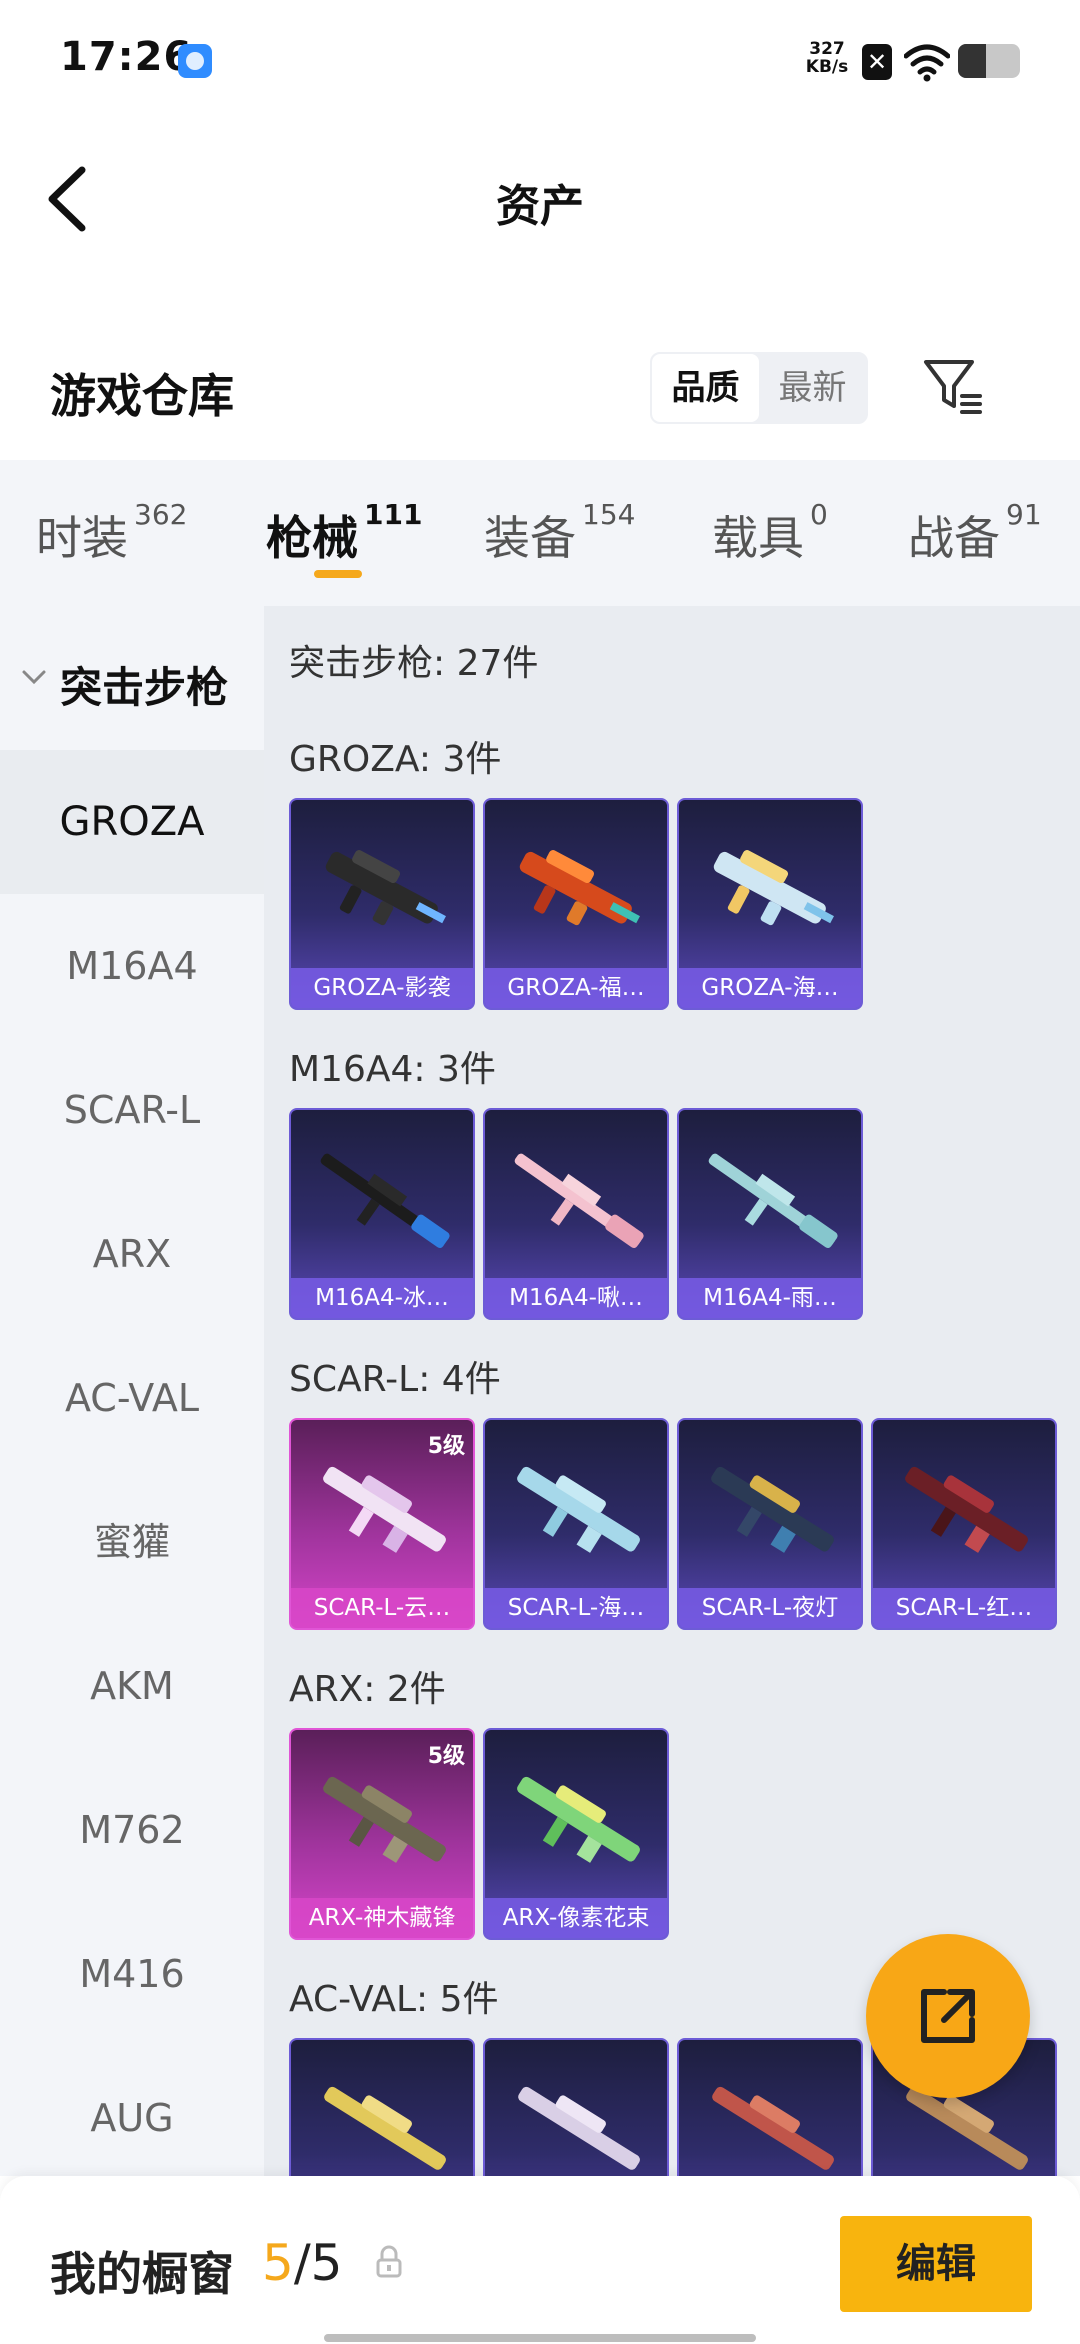 The width and height of the screenshot is (1080, 2344). I want to click on sidebar-item-arx: ARX, so click(132, 1254).